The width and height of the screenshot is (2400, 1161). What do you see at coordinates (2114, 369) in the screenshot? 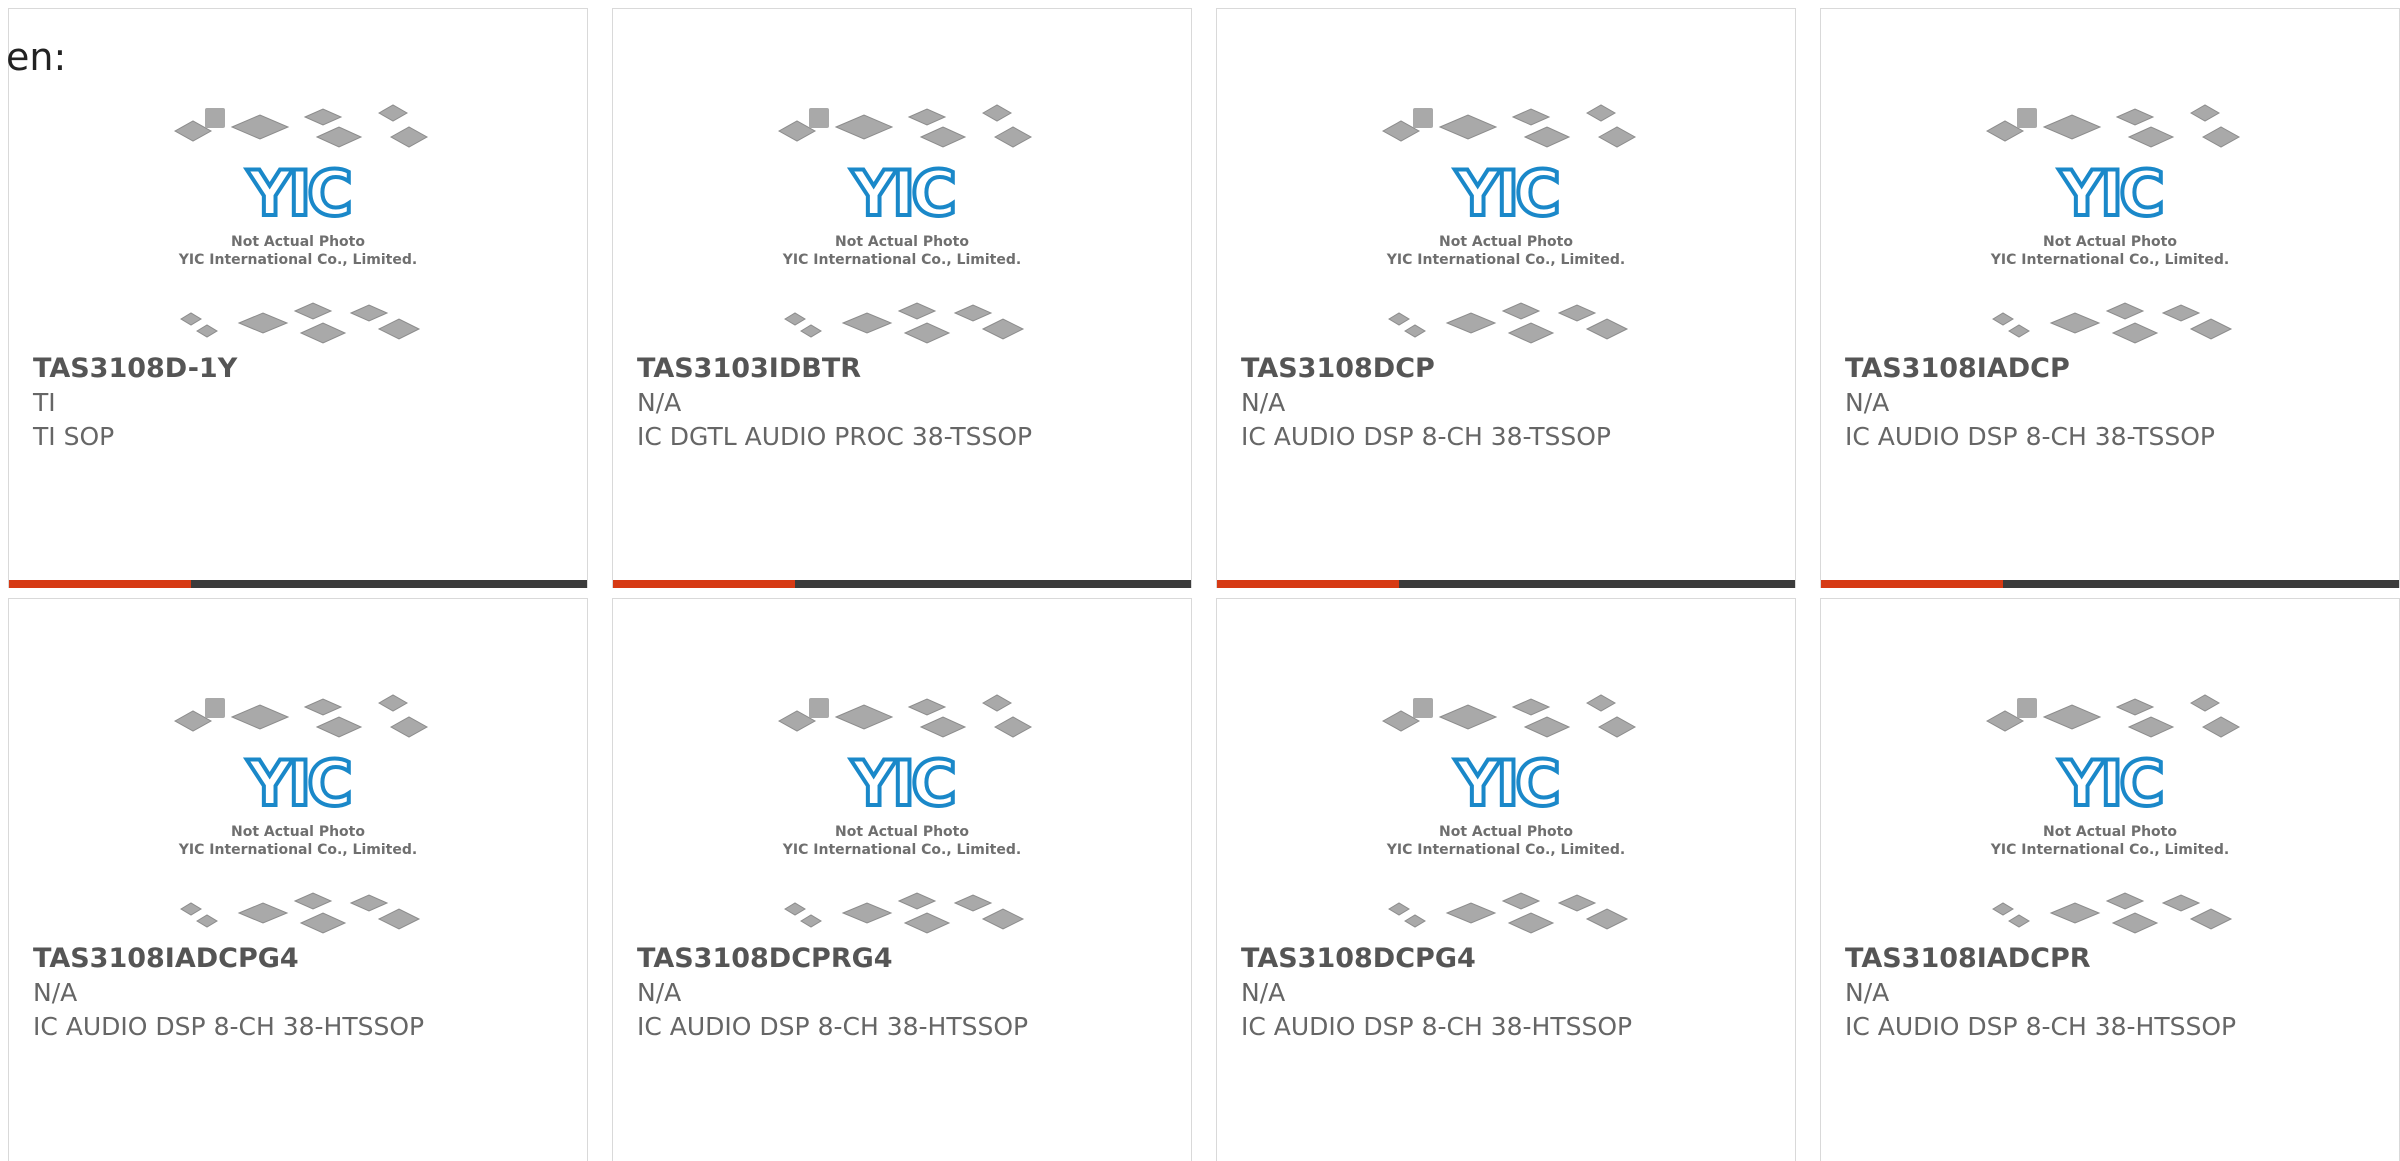
I see `part-number: TAS3108IADCP` at bounding box center [2114, 369].